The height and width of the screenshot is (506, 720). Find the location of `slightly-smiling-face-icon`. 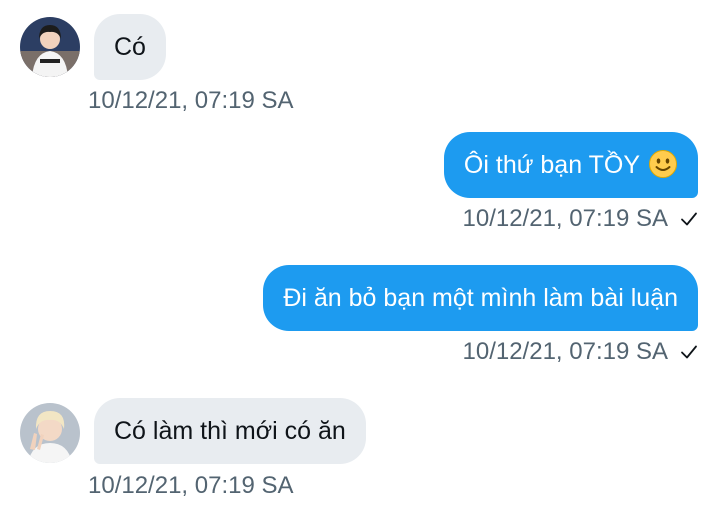

slightly-smiling-face-icon is located at coordinates (663, 164).